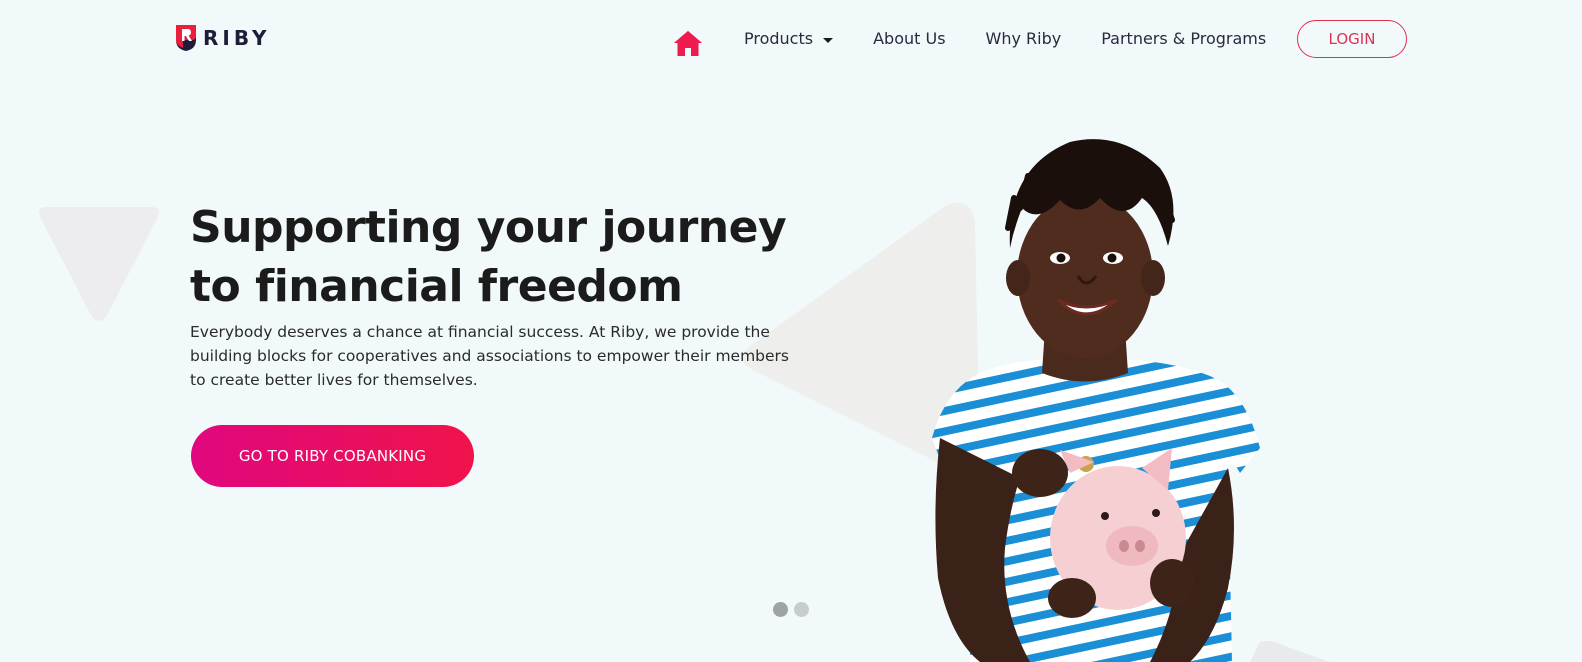 The height and width of the screenshot is (662, 1582). Describe the element at coordinates (791, 609) in the screenshot. I see `carousel-indicators` at that location.